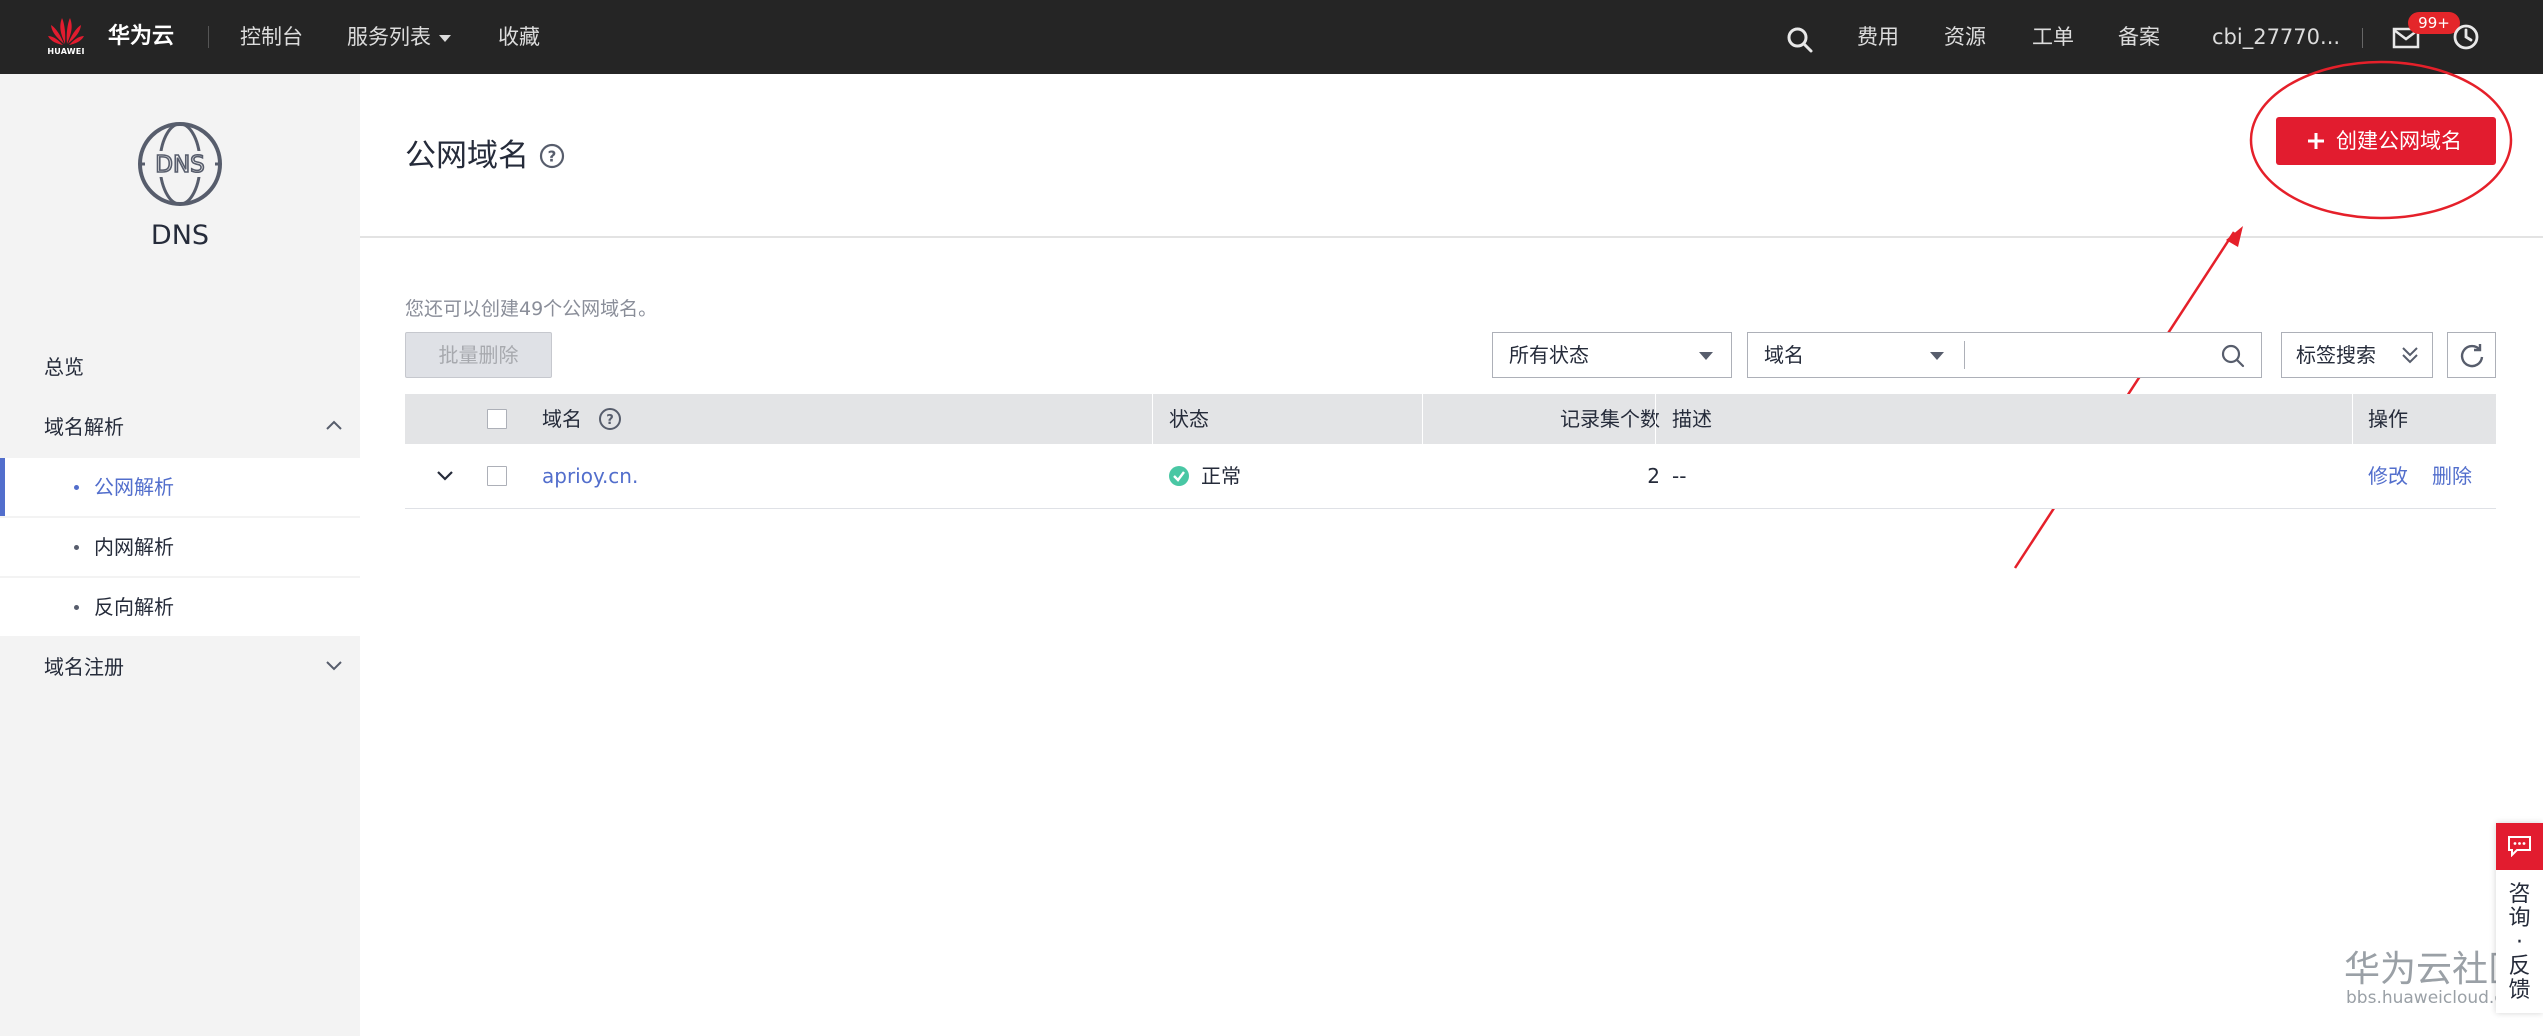 This screenshot has height=1036, width=2543. I want to click on annotation-overlay, so click(2263, 314).